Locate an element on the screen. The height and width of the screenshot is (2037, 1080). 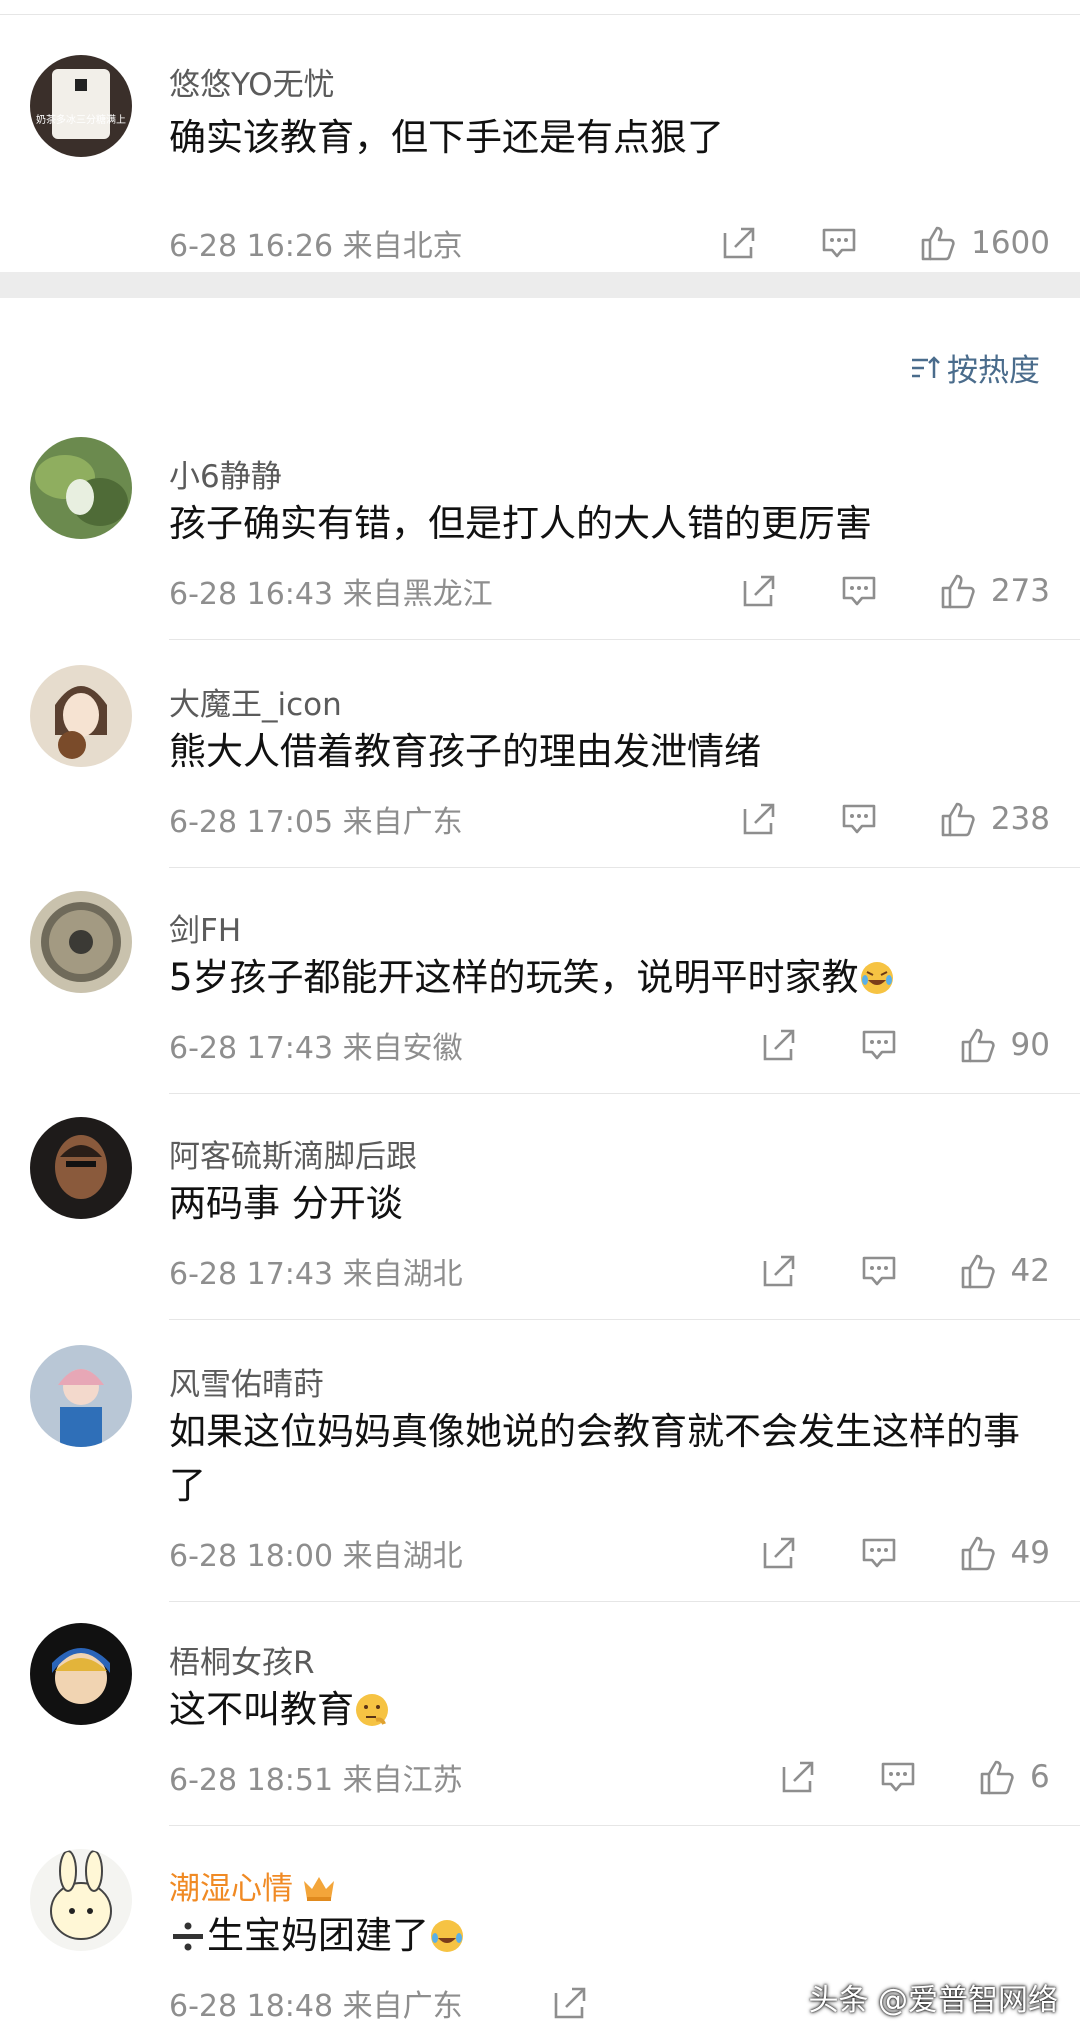
username: 小6静静 is located at coordinates (225, 473).